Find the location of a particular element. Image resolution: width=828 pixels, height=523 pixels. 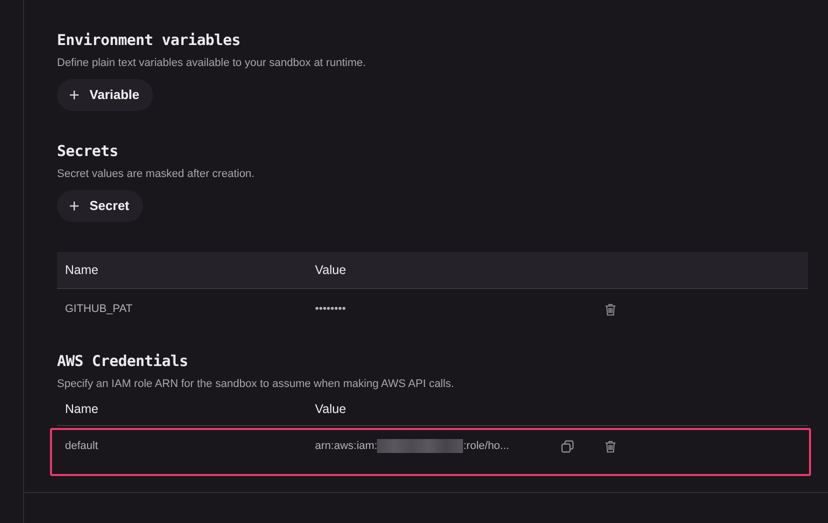

table-cell-text: •••••••• is located at coordinates (330, 309).